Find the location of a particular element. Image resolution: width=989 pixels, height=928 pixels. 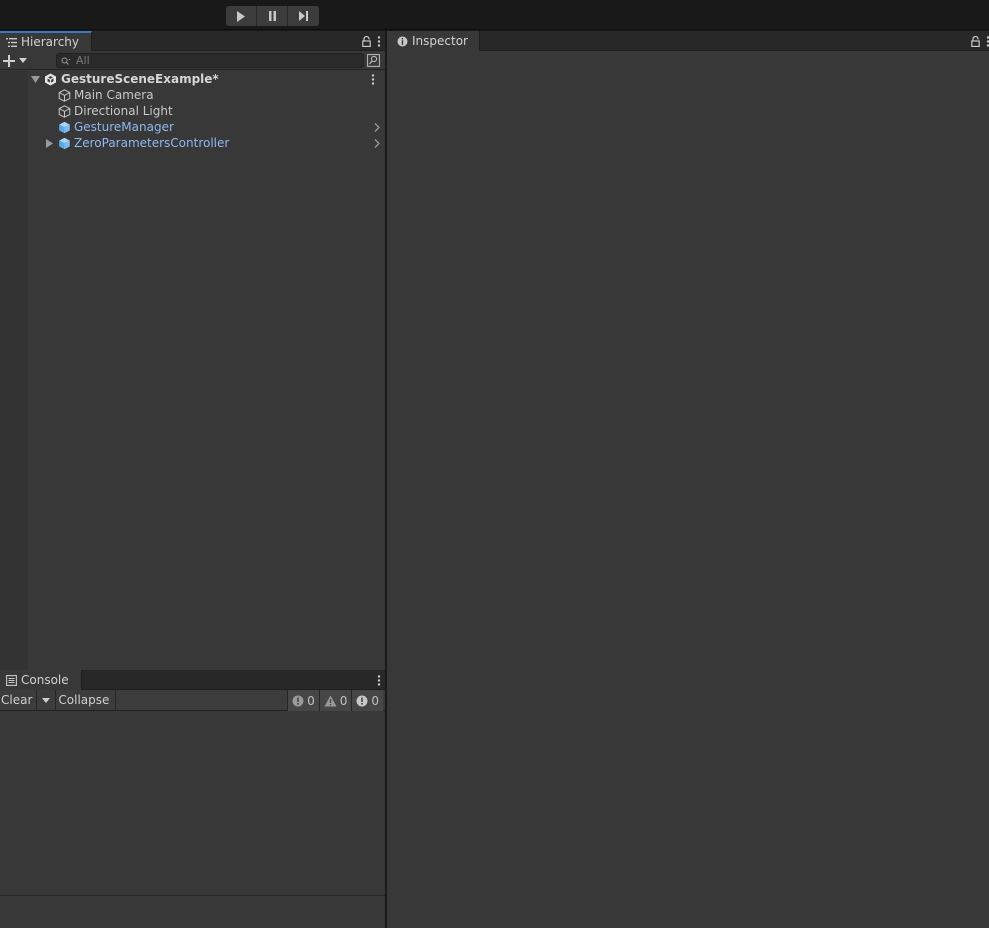

console-tab-controls is located at coordinates (379, 680).